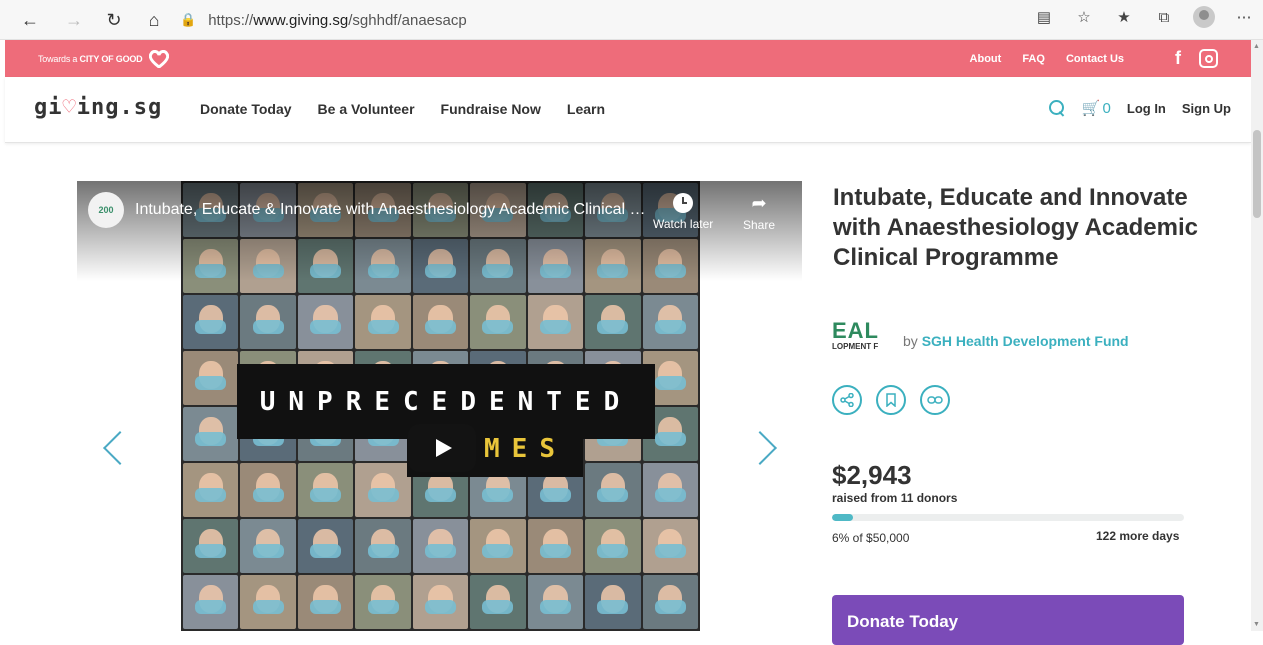 This screenshot has height=645, width=1263. I want to click on home-icon: ⌂, so click(154, 20).